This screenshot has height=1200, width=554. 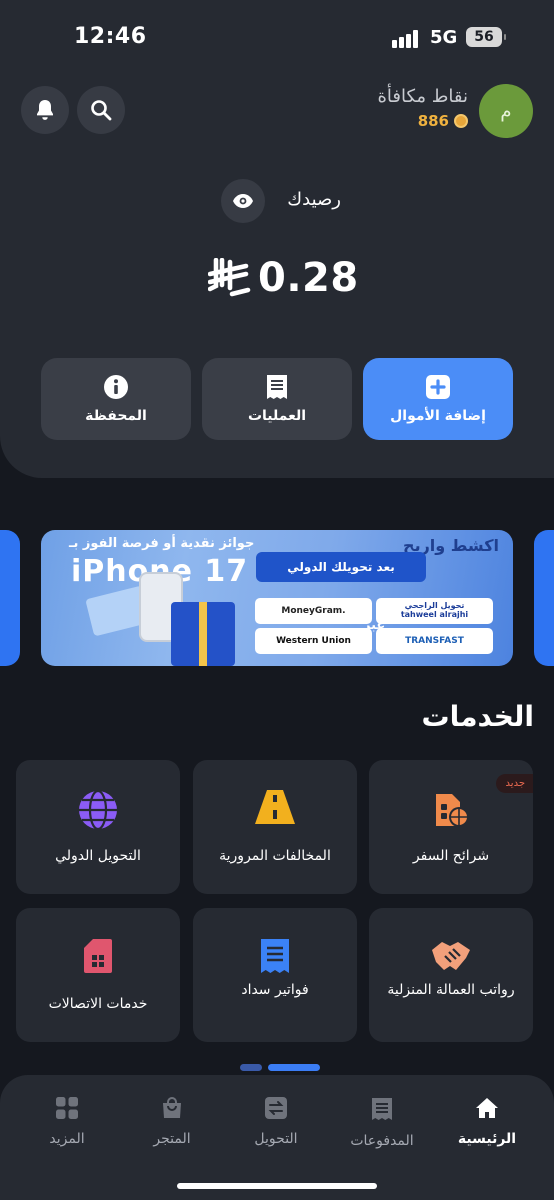 What do you see at coordinates (275, 975) in the screenshot?
I see `service-sadad-bills: فواتير سداد` at bounding box center [275, 975].